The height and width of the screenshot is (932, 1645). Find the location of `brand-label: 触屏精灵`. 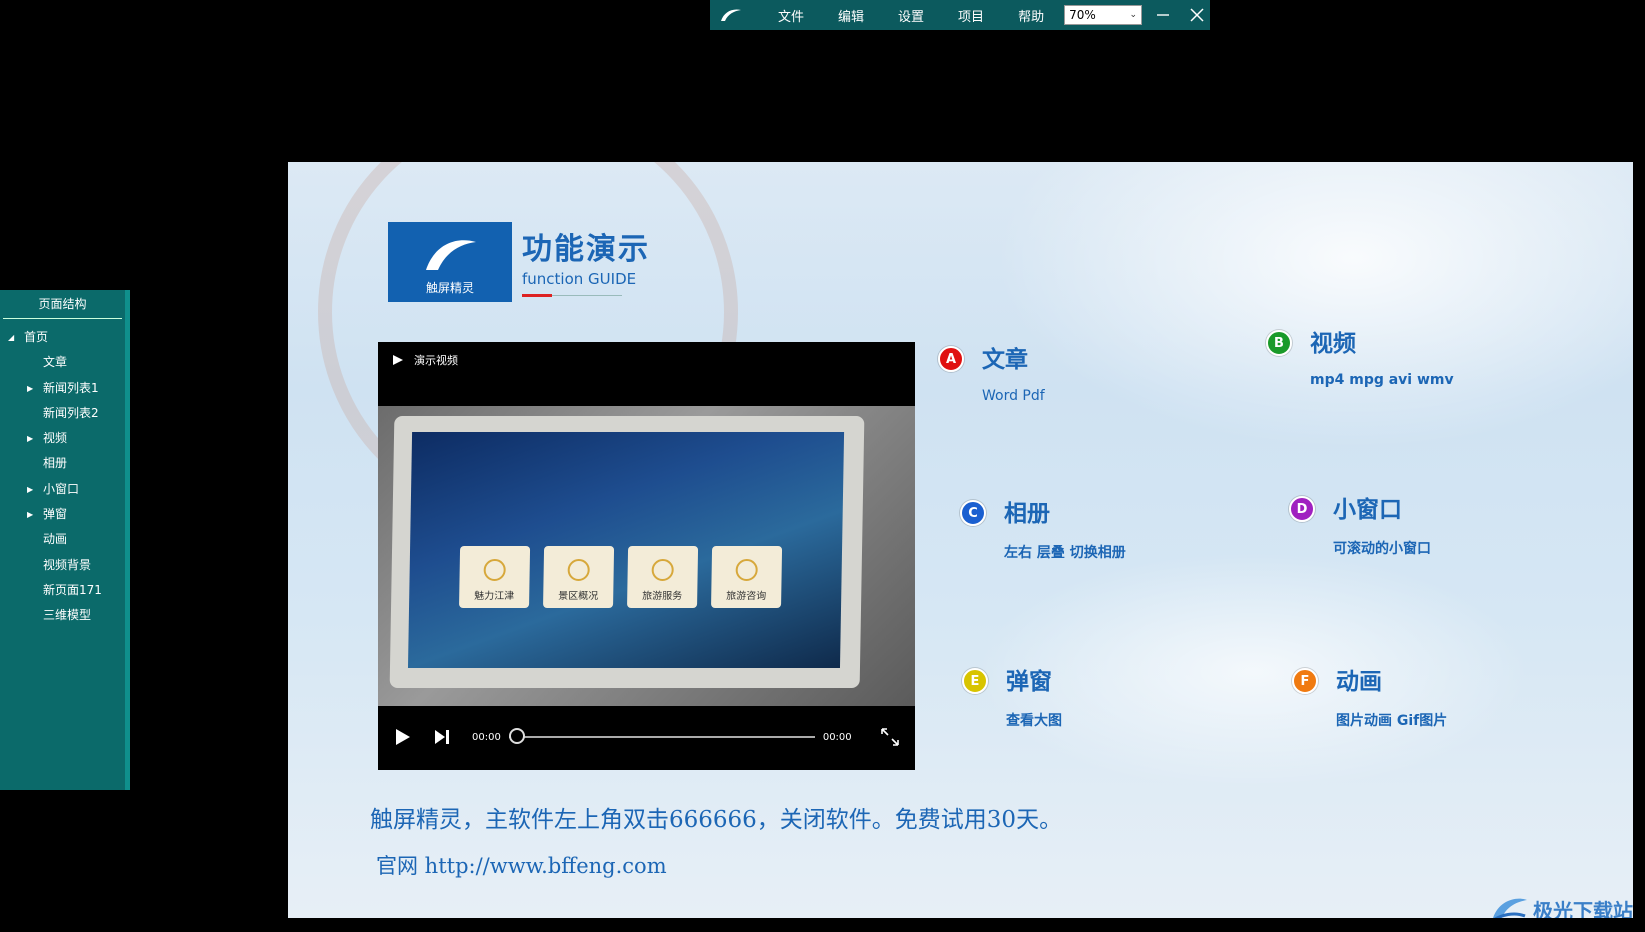

brand-label: 触屏精灵 is located at coordinates (449, 288).